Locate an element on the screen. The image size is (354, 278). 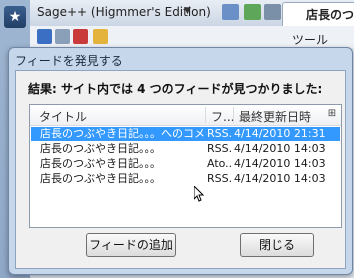
browser-tab-label: 店長のつぶ is located at coordinates (330, 15).